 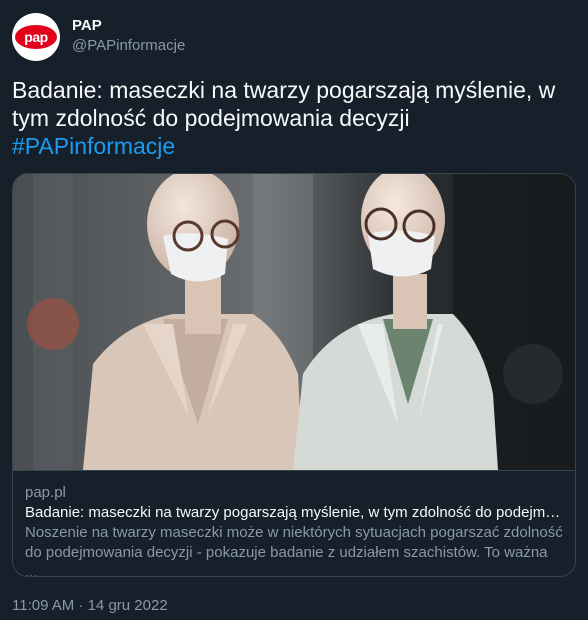 I want to click on tweet-timestamp: 11:09 AM · 14 gru 2022, so click(x=90, y=606).